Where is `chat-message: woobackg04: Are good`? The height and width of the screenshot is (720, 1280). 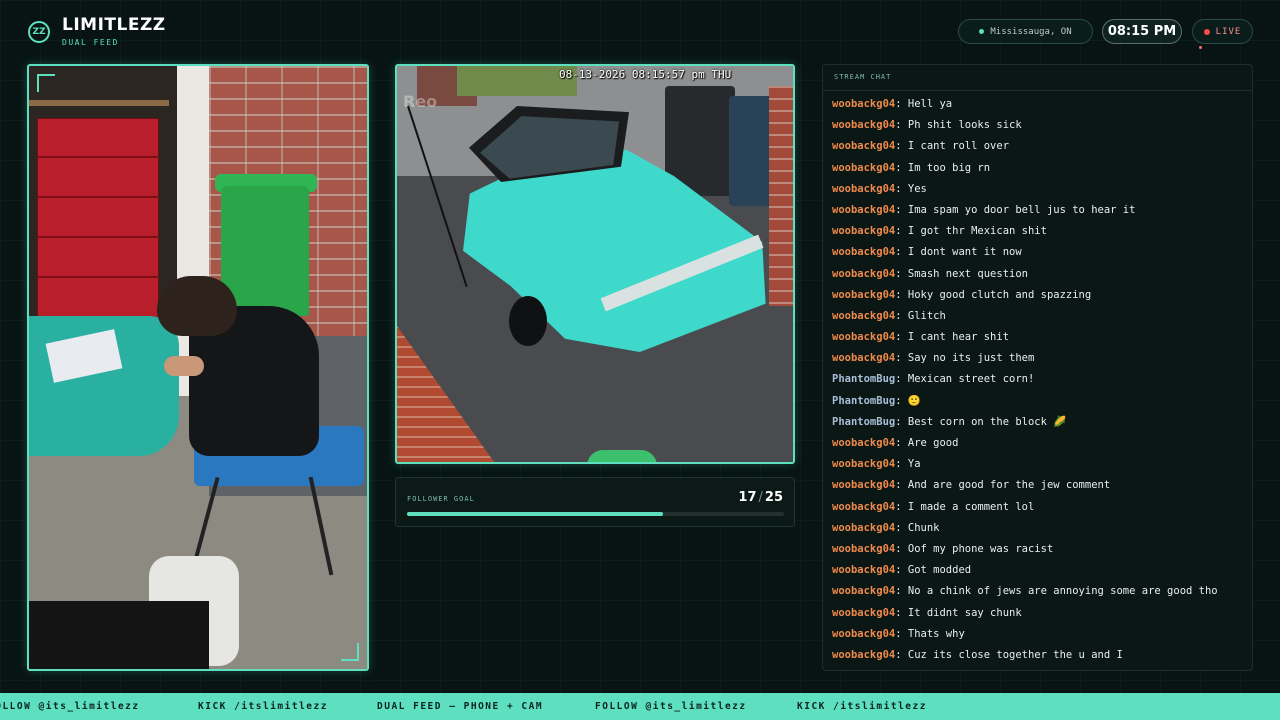 chat-message: woobackg04: Are good is located at coordinates (1042, 443).